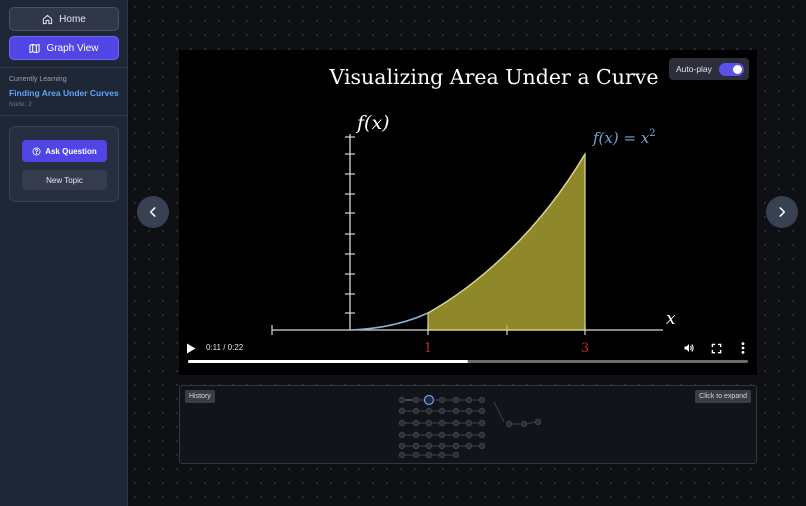  What do you see at coordinates (72, 19) in the screenshot?
I see `home-label: Home` at bounding box center [72, 19].